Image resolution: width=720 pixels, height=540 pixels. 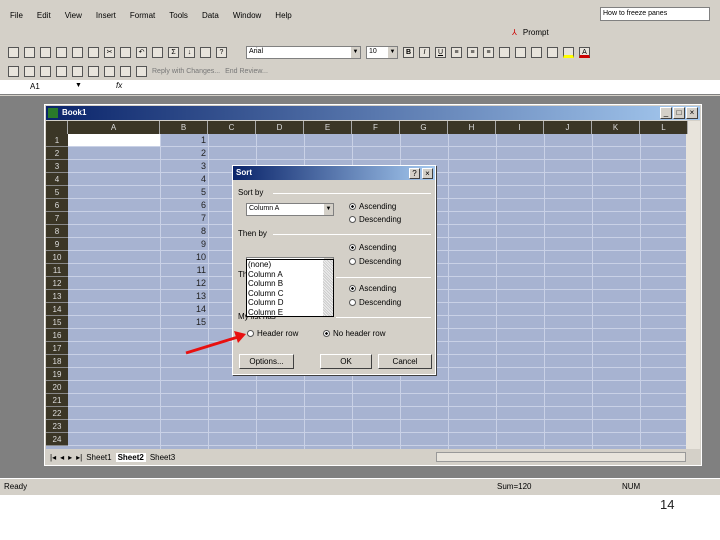 I want to click on row-header-12: 12, so click(x=57, y=283).